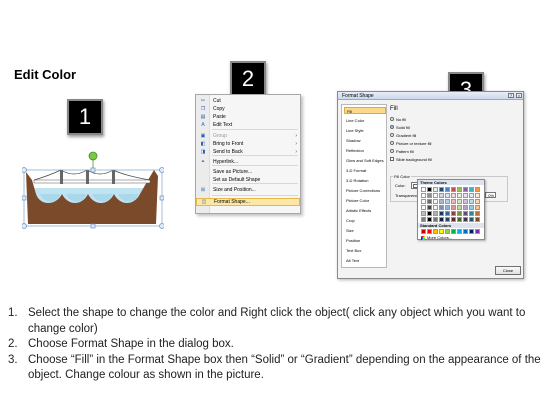 The width and height of the screenshot is (560, 420). What do you see at coordinates (365, 170) in the screenshot?
I see `category-item: 3-D Format` at bounding box center [365, 170].